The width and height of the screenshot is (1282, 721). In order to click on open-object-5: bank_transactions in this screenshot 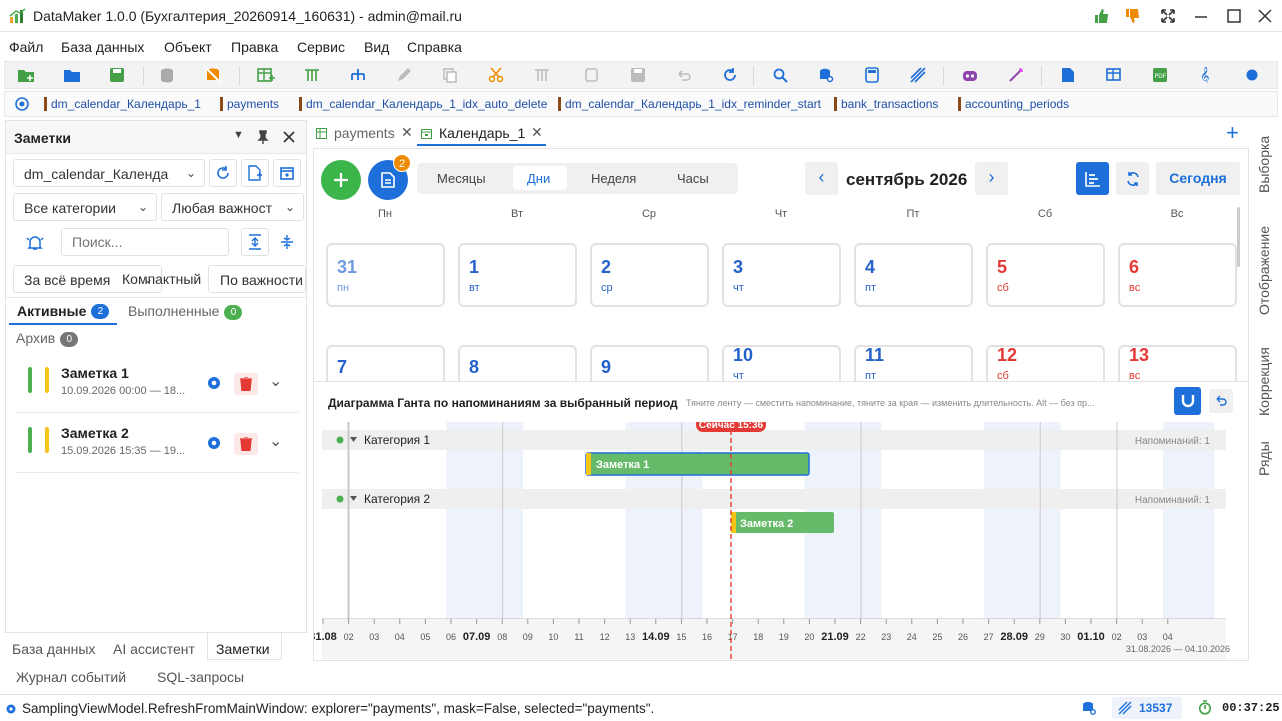, I will do `click(886, 104)`.